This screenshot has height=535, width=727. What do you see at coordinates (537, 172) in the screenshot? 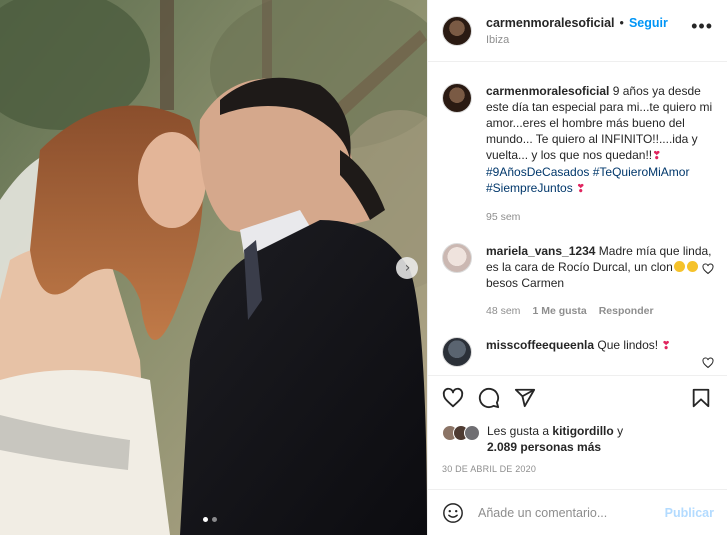
I see `hashtag: #9AñosDeCasados` at bounding box center [537, 172].